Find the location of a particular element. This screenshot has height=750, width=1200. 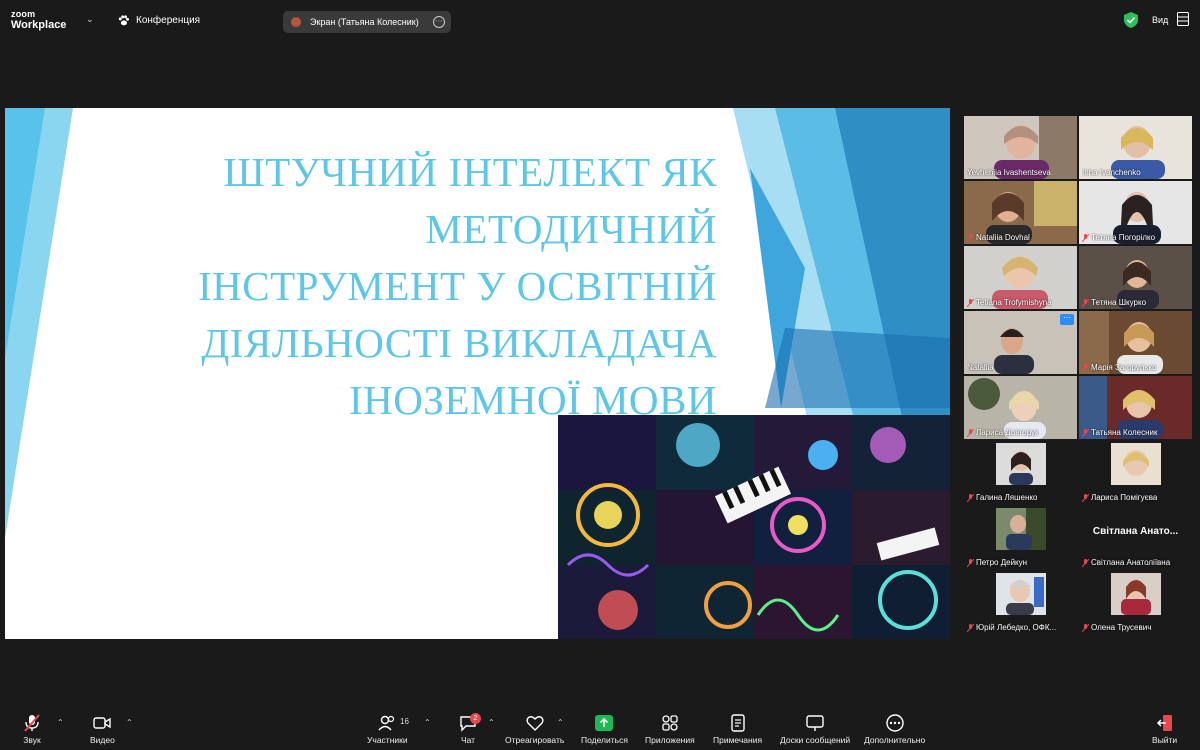

leave-button: Выйти is located at coordinates (1164, 729).